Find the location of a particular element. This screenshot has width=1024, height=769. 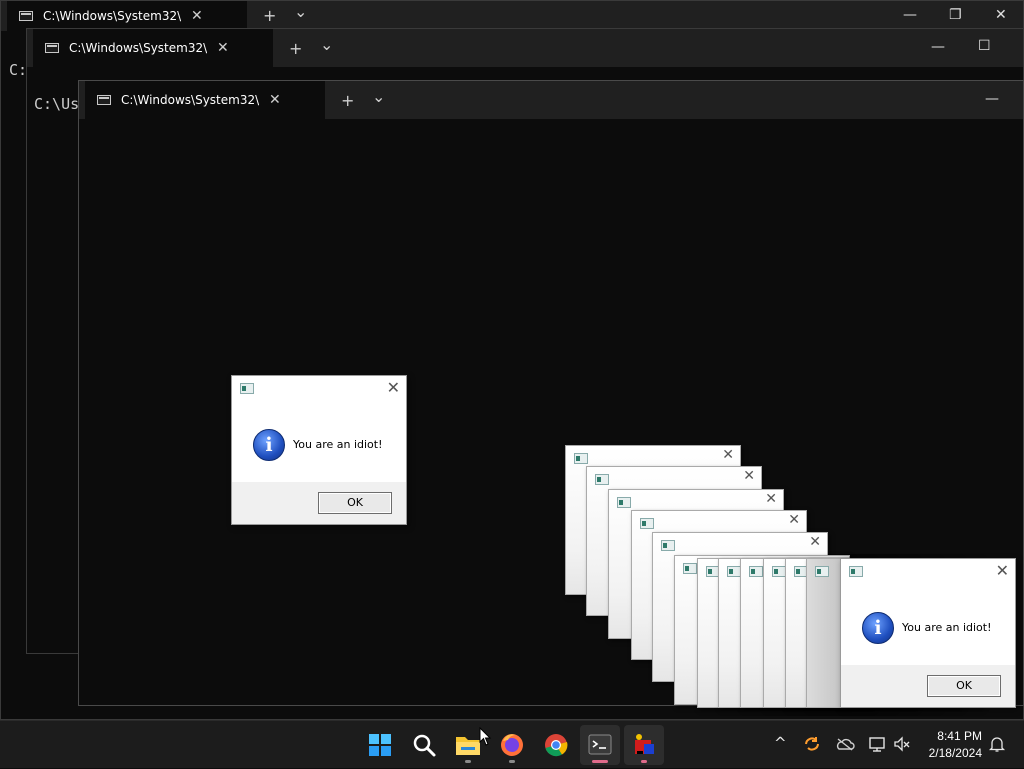

active-indicator is located at coordinates (600, 761).